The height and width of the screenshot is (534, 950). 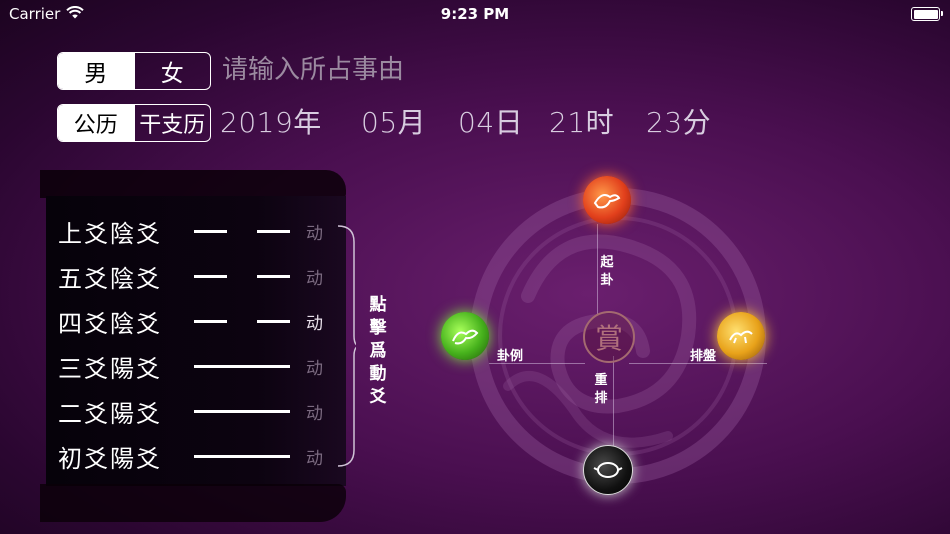 I want to click on paipan-orb-button, so click(x=741, y=336).